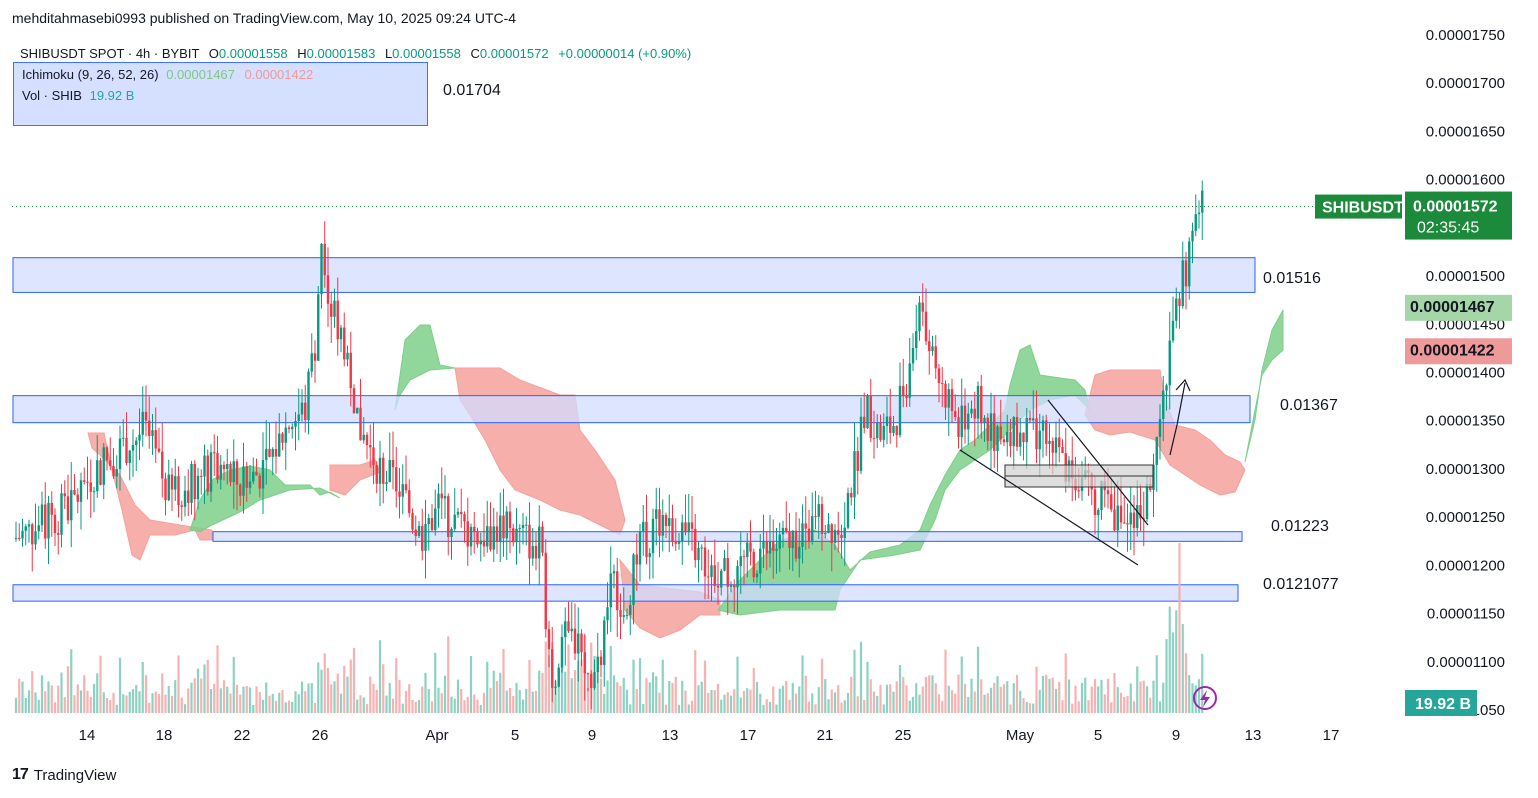 Image resolution: width=1538 pixels, height=798 pixels. I want to click on y-tick-label: 0.00001100, so click(1466, 662).